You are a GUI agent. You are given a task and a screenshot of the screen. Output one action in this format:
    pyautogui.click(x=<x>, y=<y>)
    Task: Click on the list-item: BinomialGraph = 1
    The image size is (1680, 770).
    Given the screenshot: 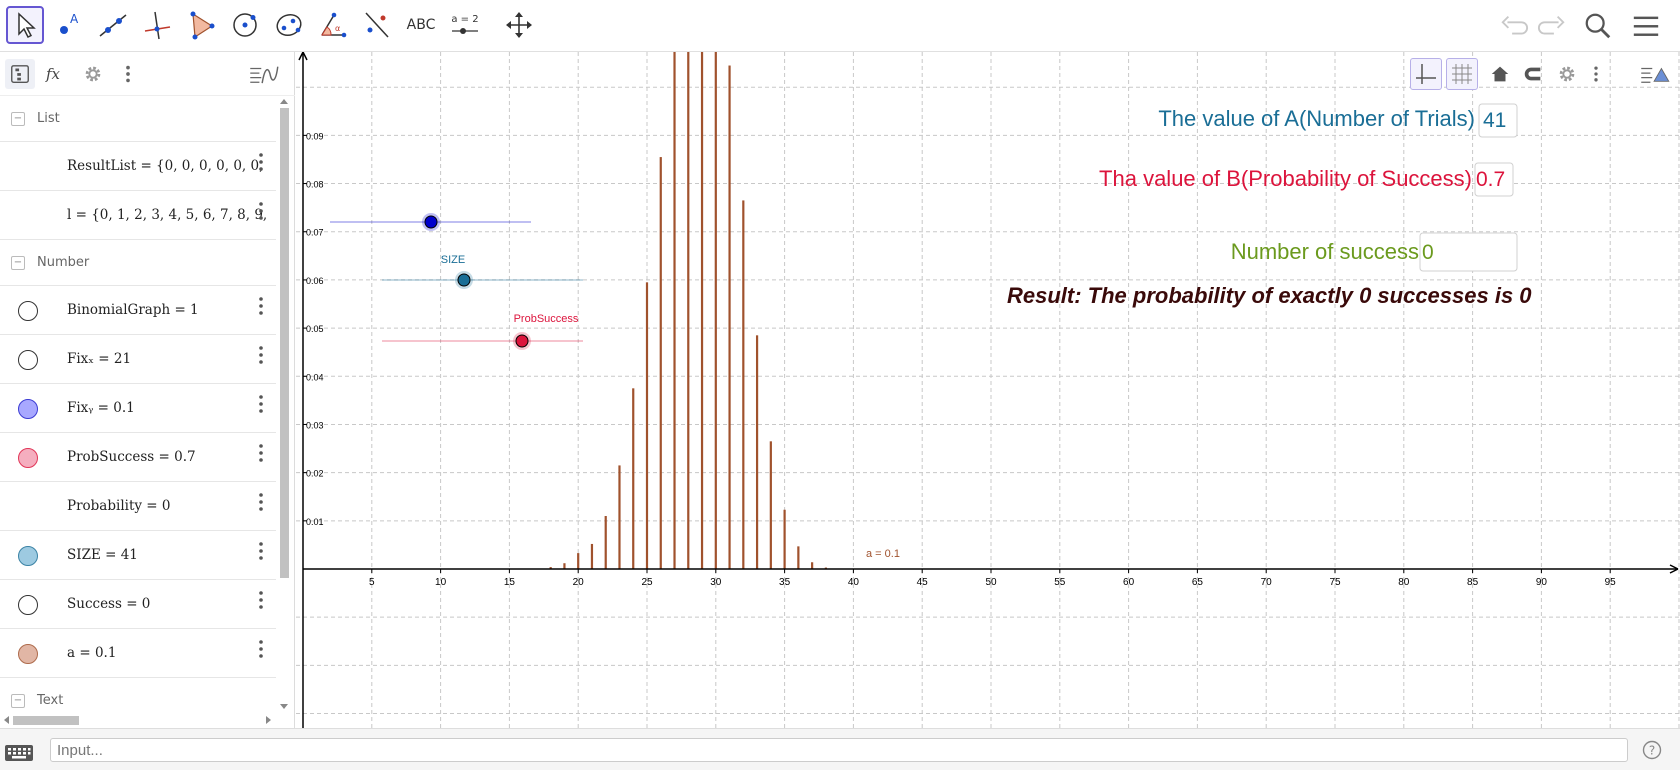 What is the action you would take?
    pyautogui.click(x=138, y=310)
    